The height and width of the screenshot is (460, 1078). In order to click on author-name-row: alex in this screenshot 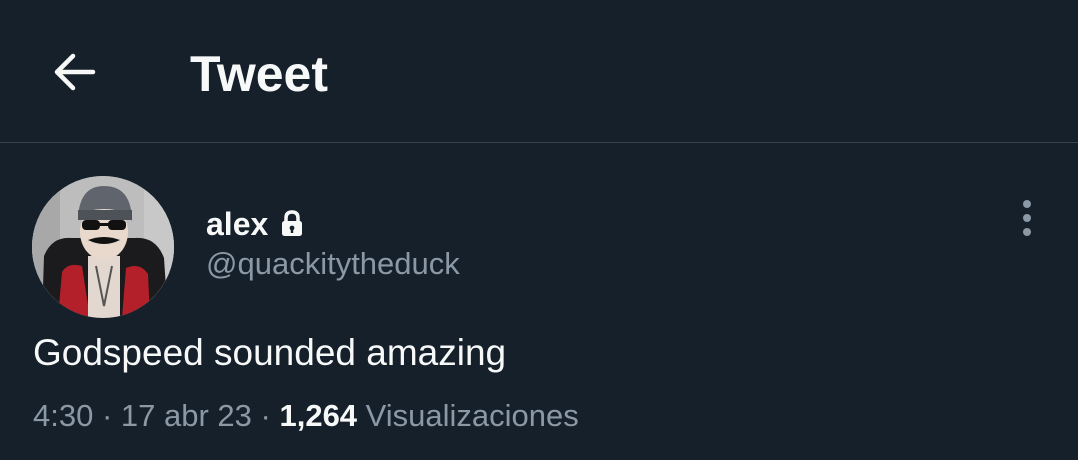, I will do `click(255, 224)`.